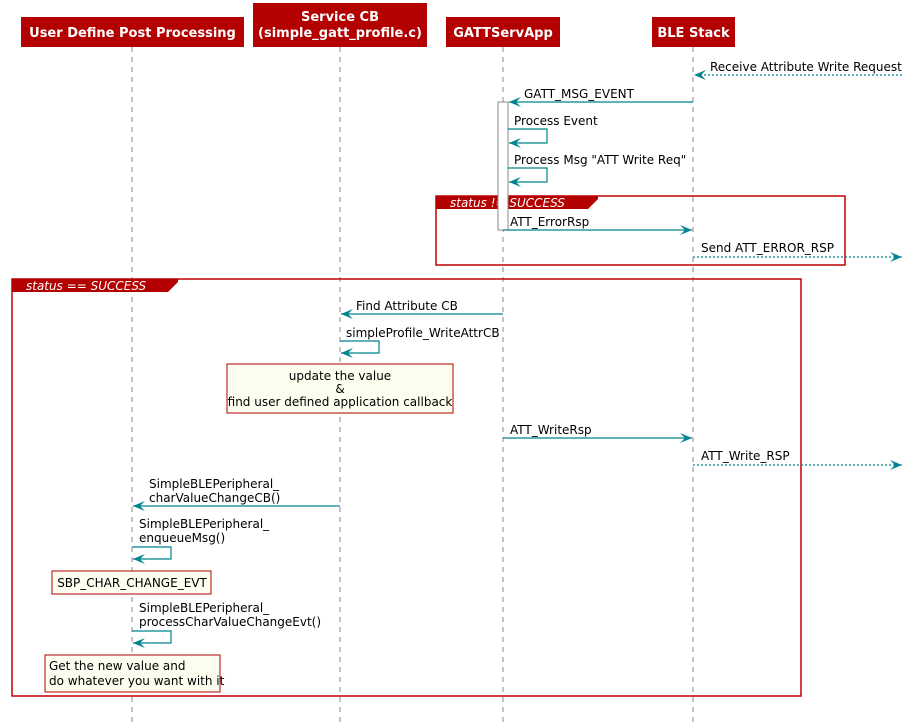 This screenshot has height=722, width=912. Describe the element at coordinates (600, 160) in the screenshot. I see `message-label: Process Msg "ATT Write Req"` at that location.